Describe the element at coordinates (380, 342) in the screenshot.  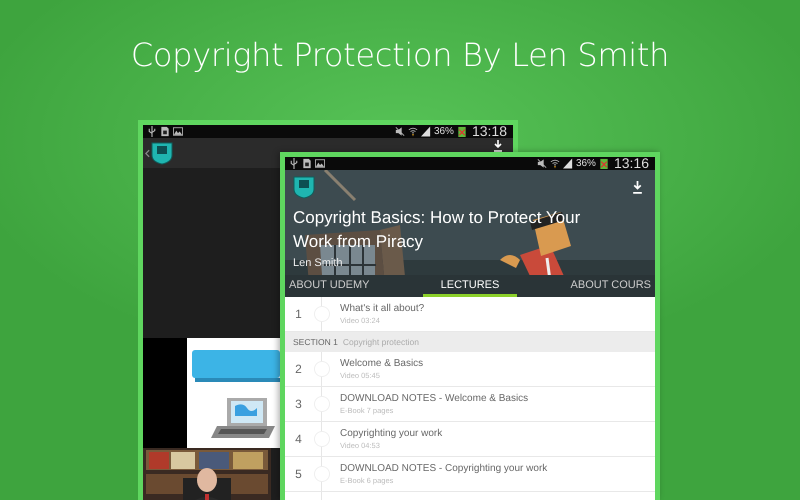
I see `section-title: Copyright protection` at that location.